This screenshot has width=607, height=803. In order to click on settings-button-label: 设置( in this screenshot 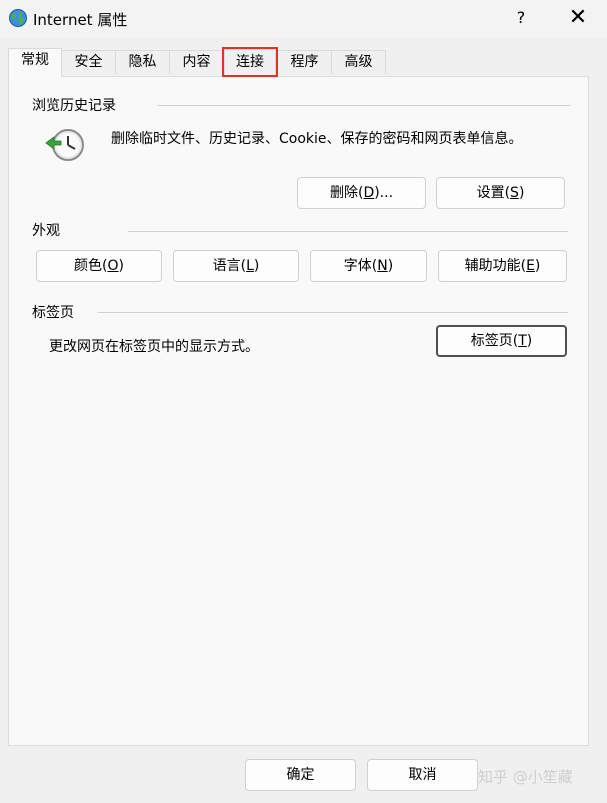, I will do `click(493, 193)`.